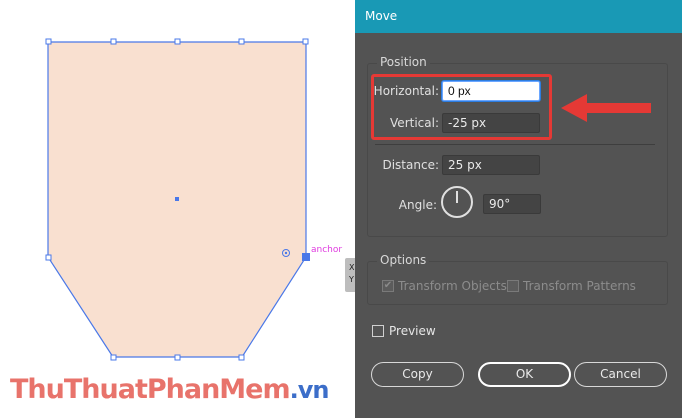 This screenshot has height=418, width=682. Describe the element at coordinates (606, 108) in the screenshot. I see `arrow-left-icon` at that location.